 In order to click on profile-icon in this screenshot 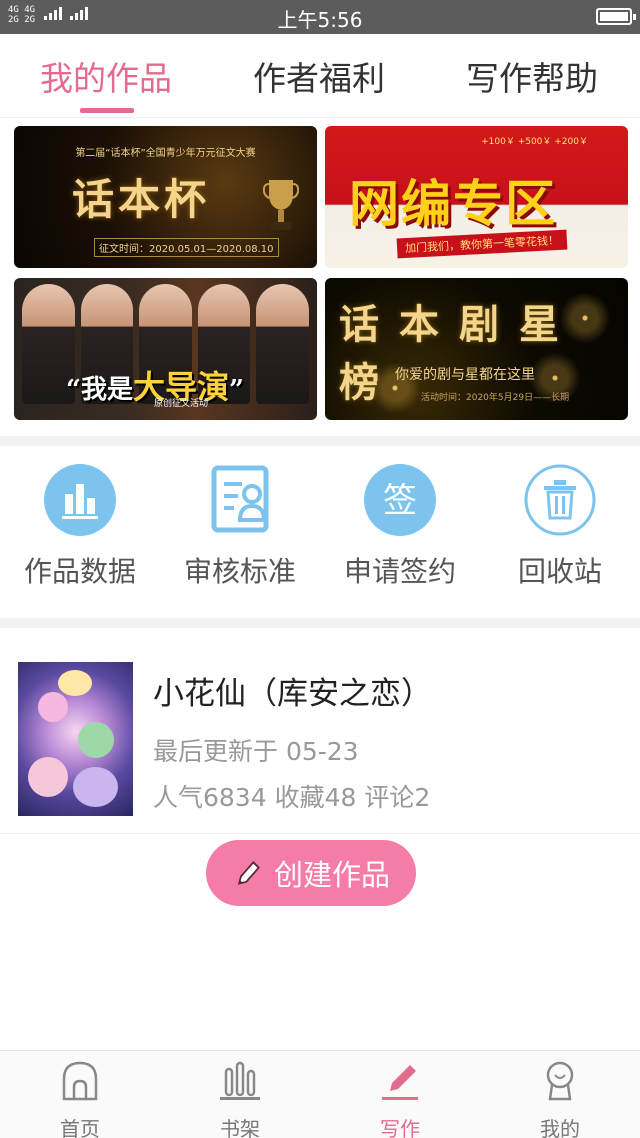, I will do `click(560, 1081)`.